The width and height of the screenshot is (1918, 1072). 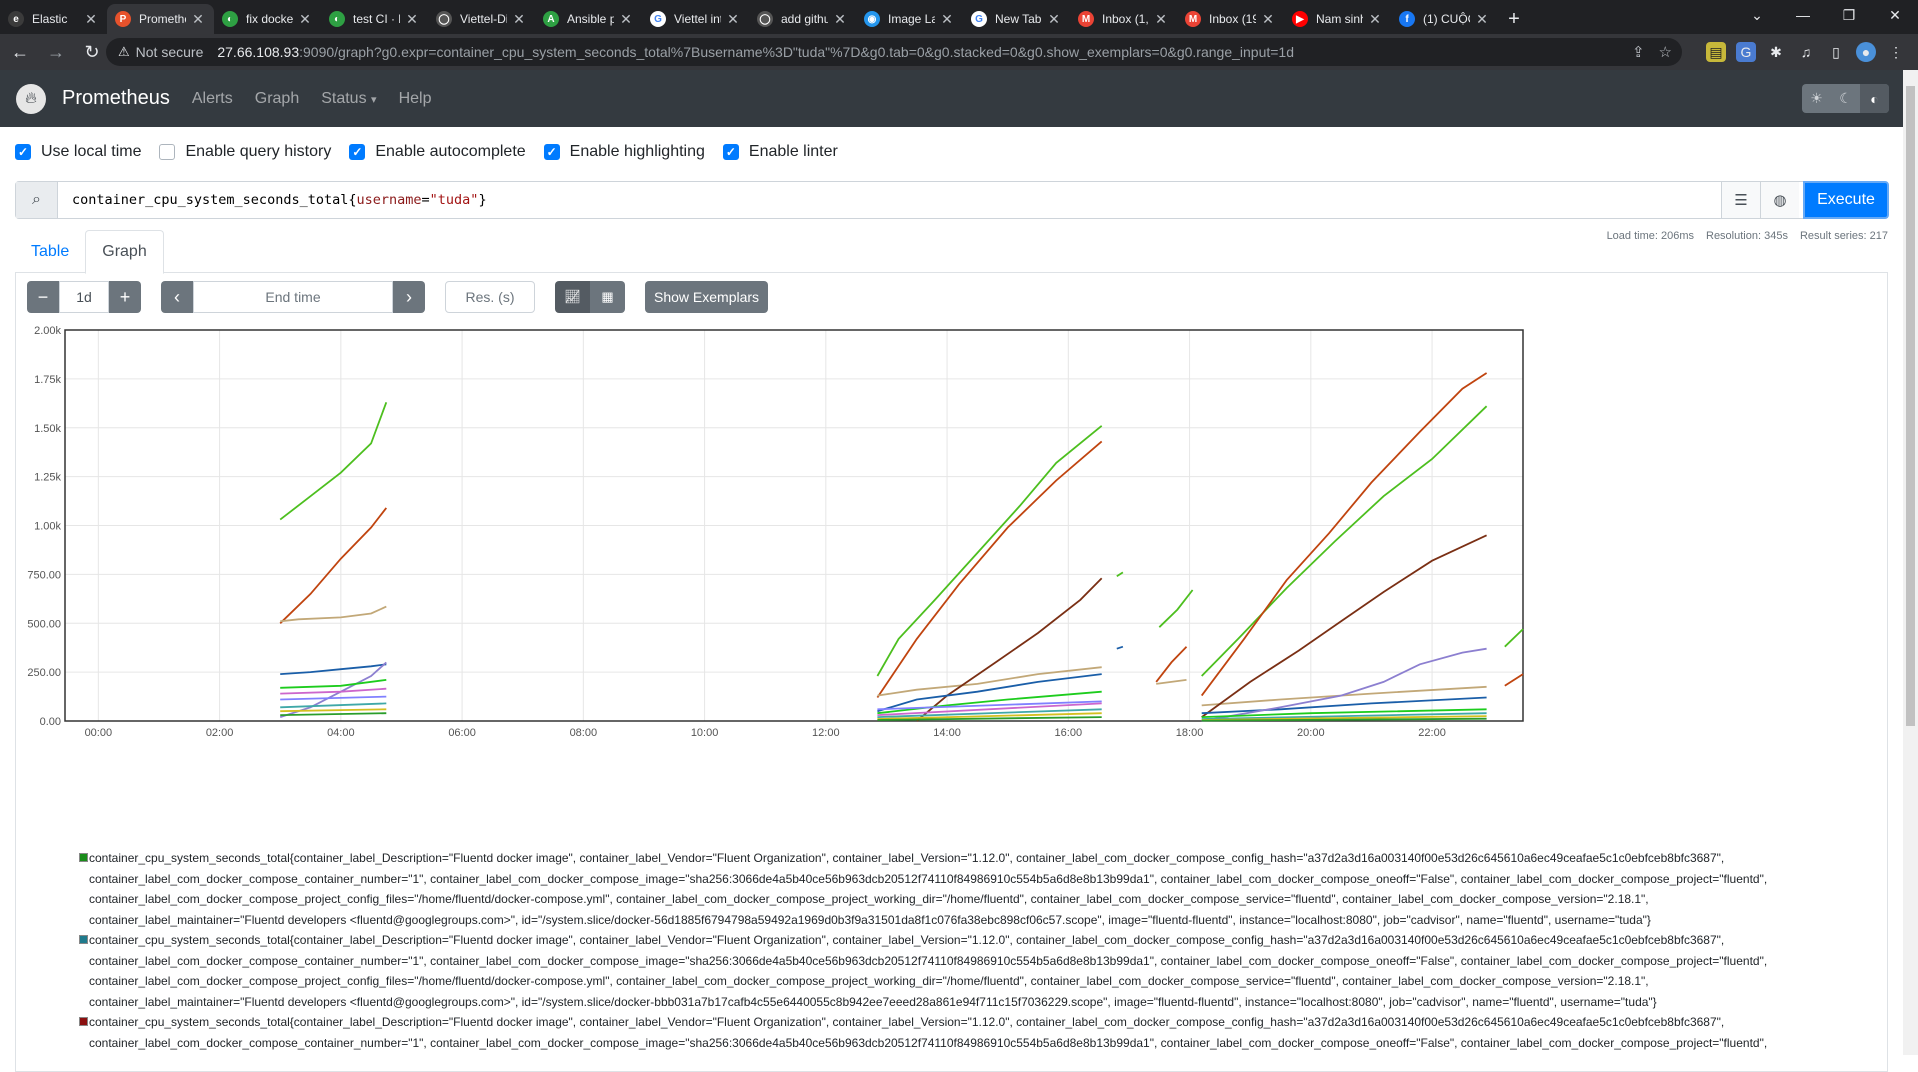 I want to click on restore-button: ❐, so click(x=1849, y=15).